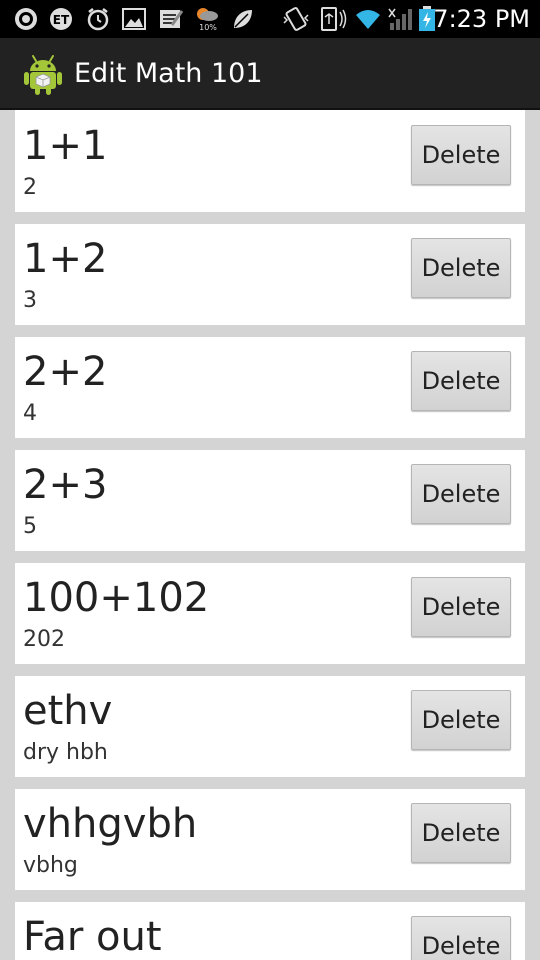  Describe the element at coordinates (208, 27) in the screenshot. I see `svg-text: 10%` at that location.